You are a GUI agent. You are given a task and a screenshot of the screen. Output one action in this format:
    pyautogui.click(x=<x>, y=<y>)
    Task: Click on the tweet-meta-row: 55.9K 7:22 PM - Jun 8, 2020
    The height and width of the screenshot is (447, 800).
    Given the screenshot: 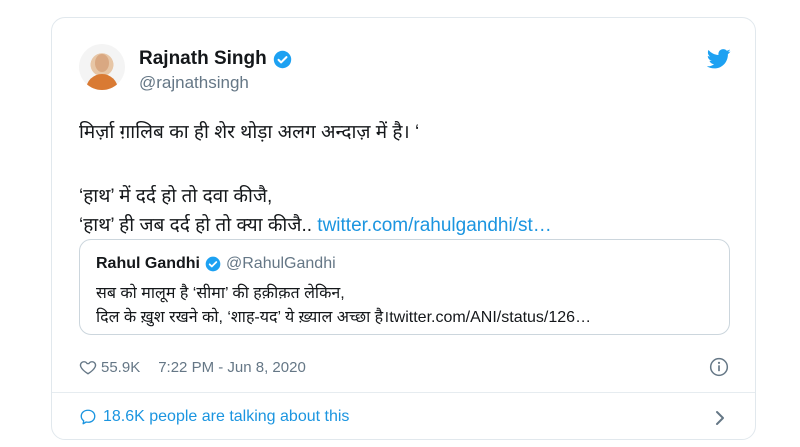 What is the action you would take?
    pyautogui.click(x=192, y=367)
    